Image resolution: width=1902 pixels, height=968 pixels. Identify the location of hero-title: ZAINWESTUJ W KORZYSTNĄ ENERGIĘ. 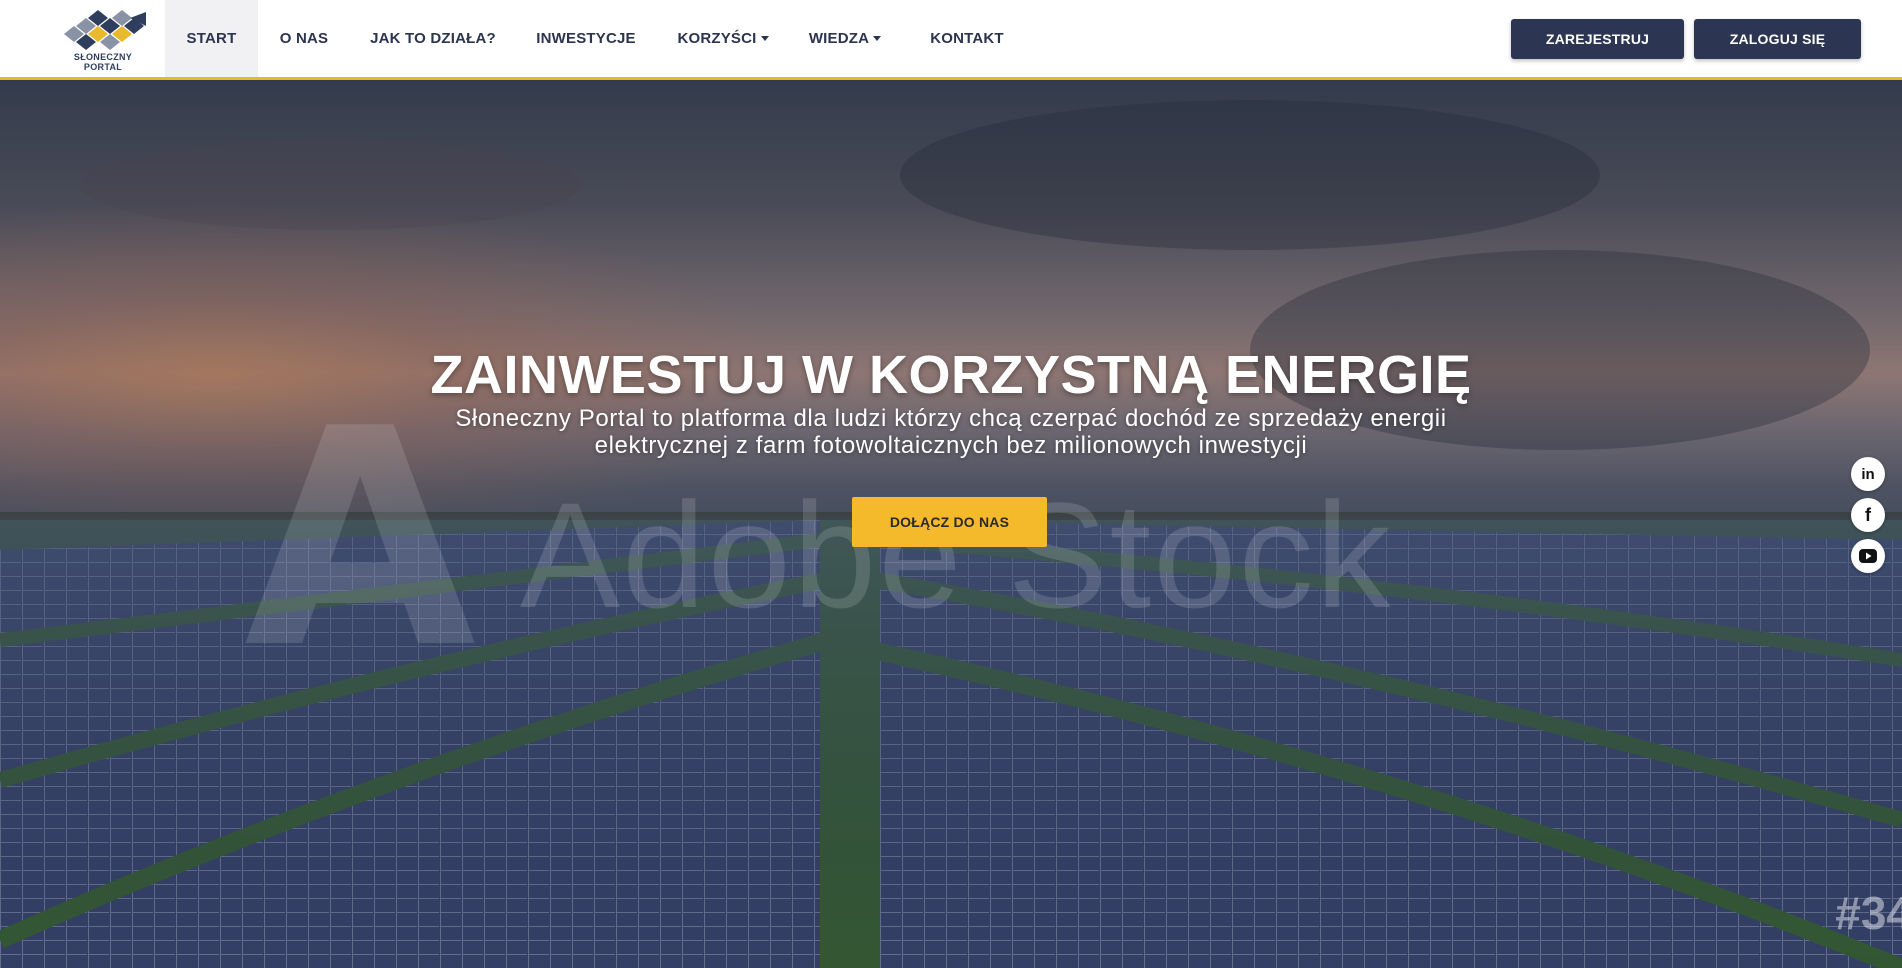
(951, 375).